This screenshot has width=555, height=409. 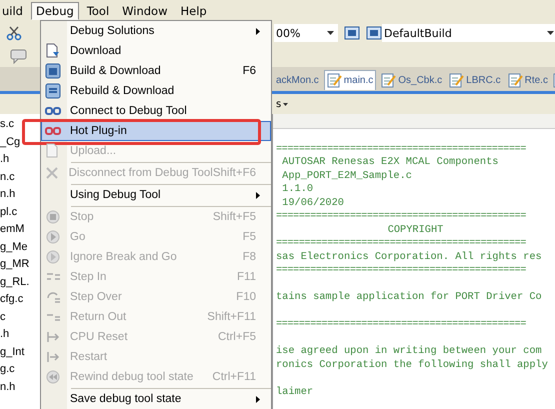 What do you see at coordinates (156, 399) in the screenshot?
I see `menu-item: Save debug tool state` at bounding box center [156, 399].